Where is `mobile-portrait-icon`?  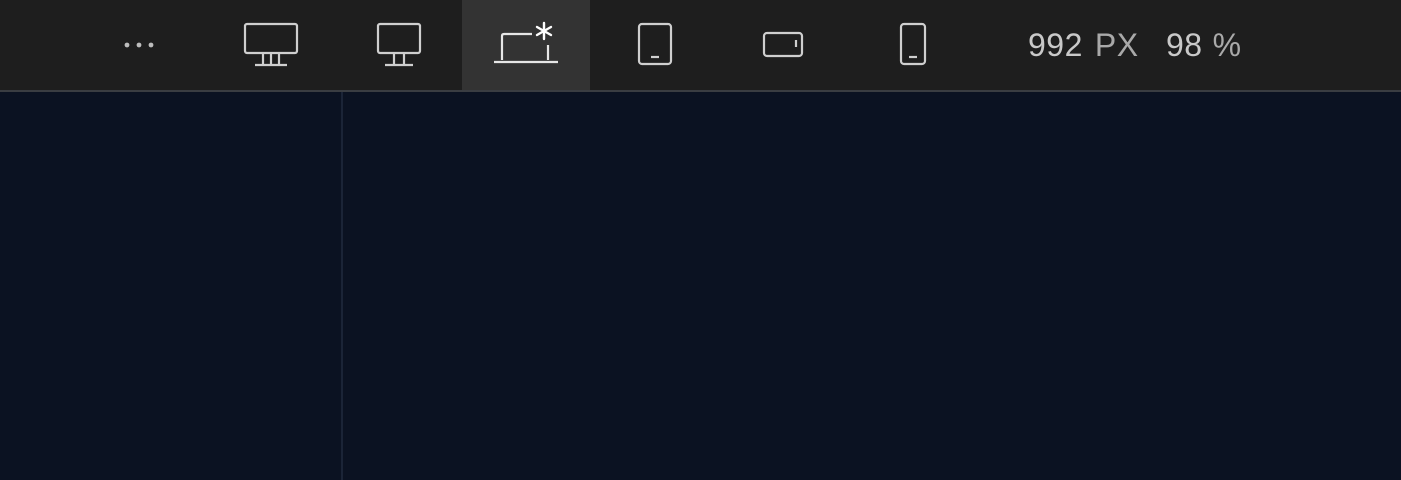 mobile-portrait-icon is located at coordinates (913, 44).